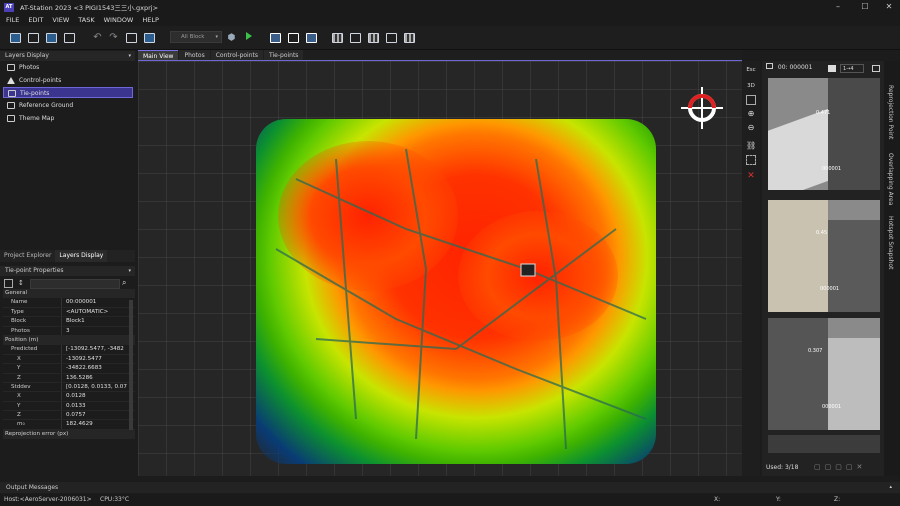 Image resolution: width=900 pixels, height=506 pixels. Describe the element at coordinates (890, 112) in the screenshot. I see `tab-reprojection-point: Reprojection Point` at that location.